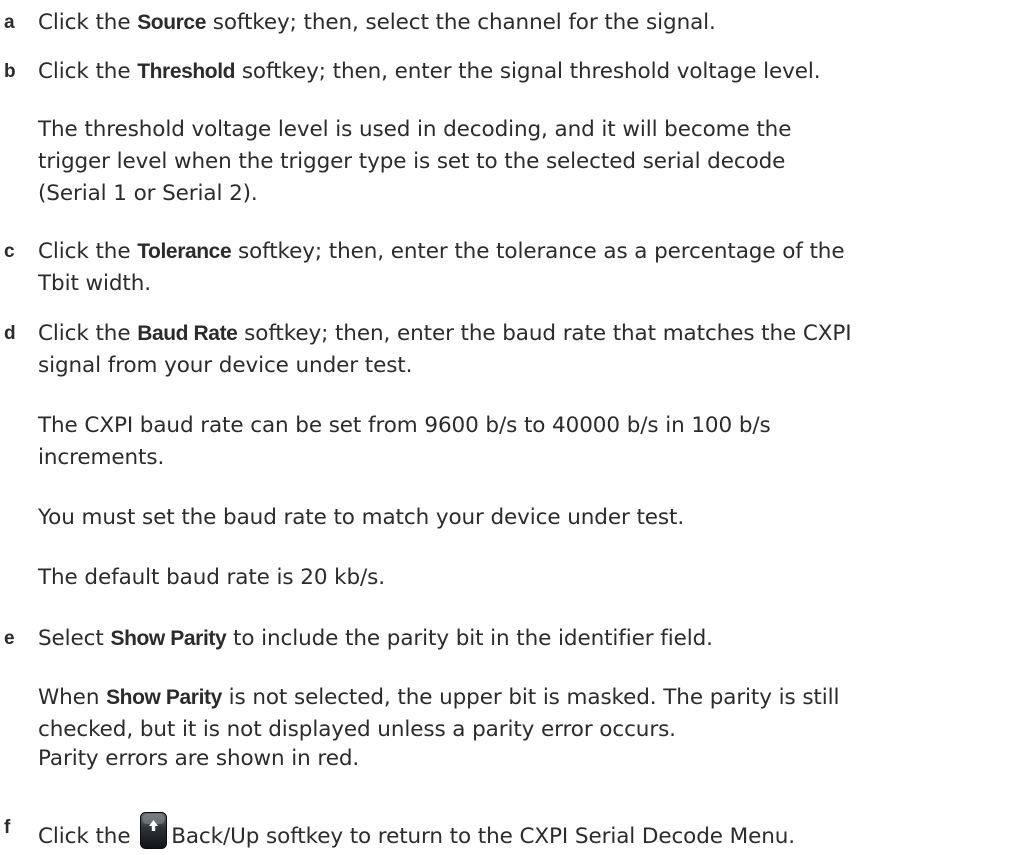 This screenshot has height=855, width=1013. Describe the element at coordinates (184, 251) in the screenshot. I see `softkey-name: Tolerance` at that location.